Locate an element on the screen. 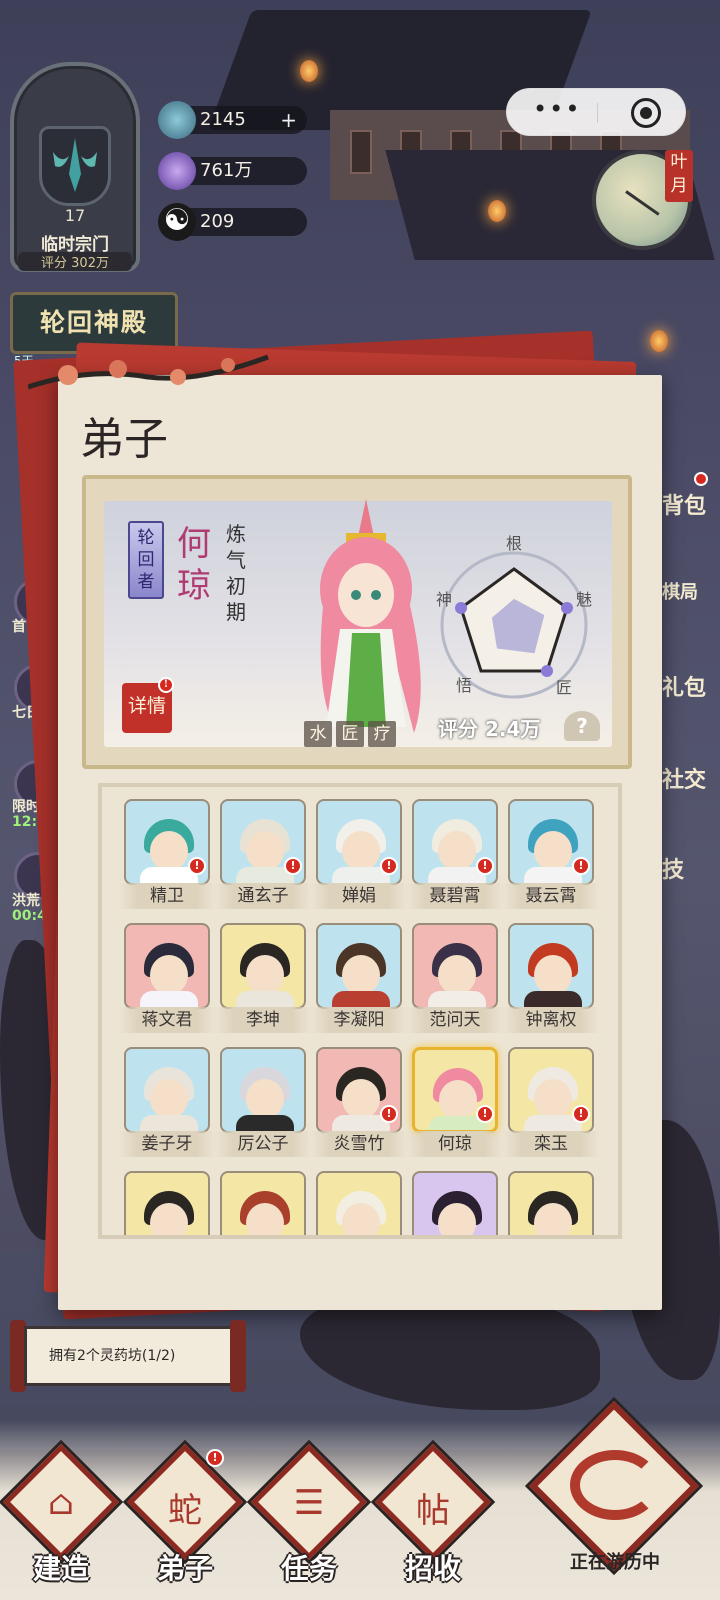  sect-score: 评分 302万 is located at coordinates (75, 261).